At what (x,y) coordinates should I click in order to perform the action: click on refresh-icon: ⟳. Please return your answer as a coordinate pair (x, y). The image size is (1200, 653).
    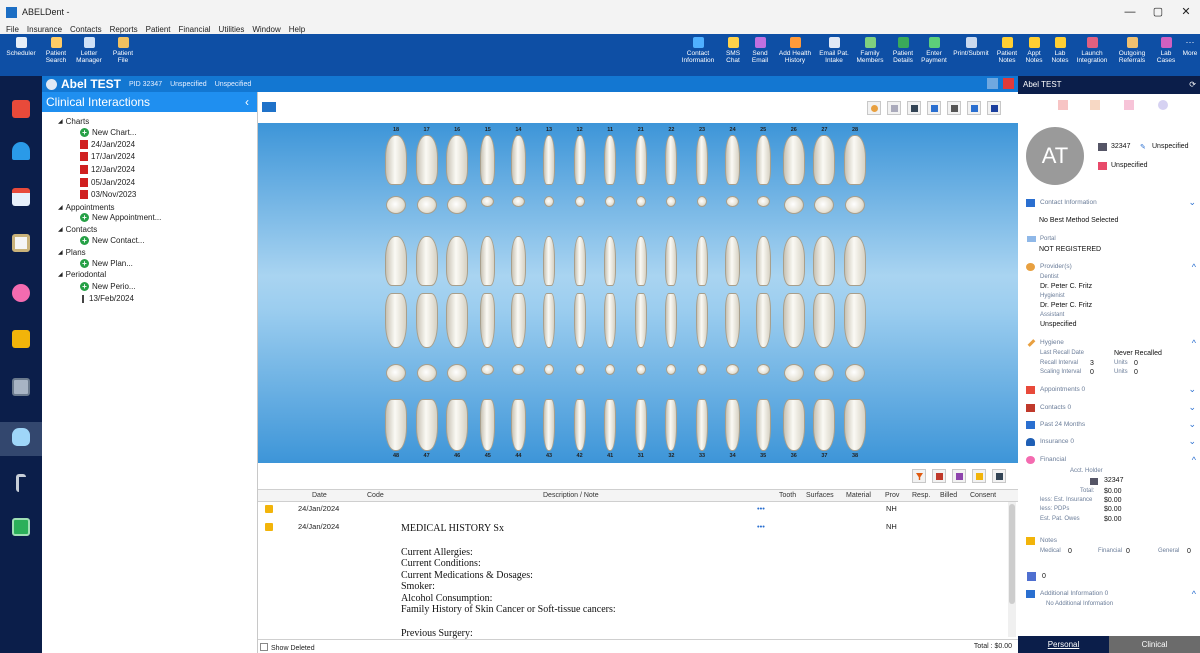
    Looking at the image, I should click on (1192, 85).